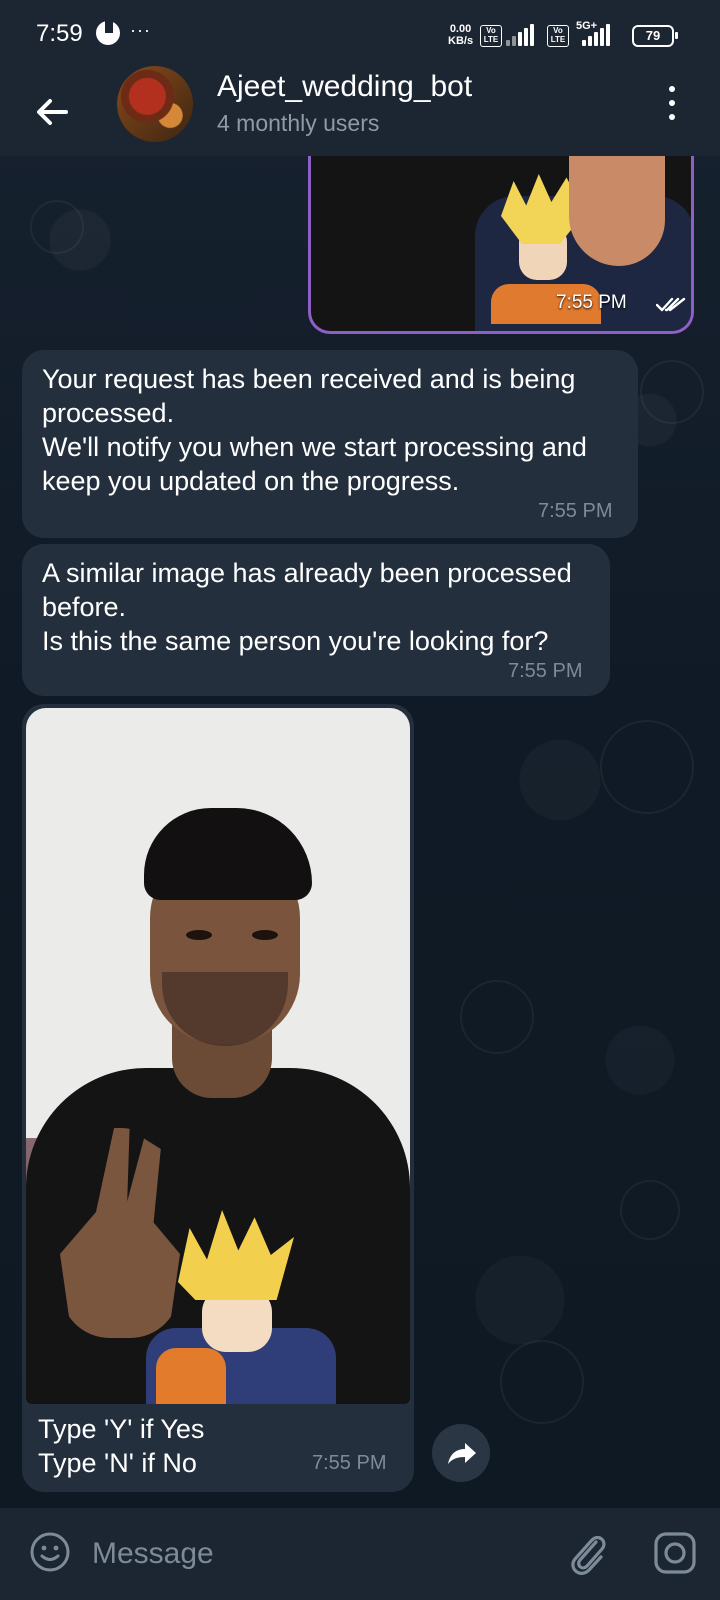  I want to click on camera-button, so click(675, 1553).